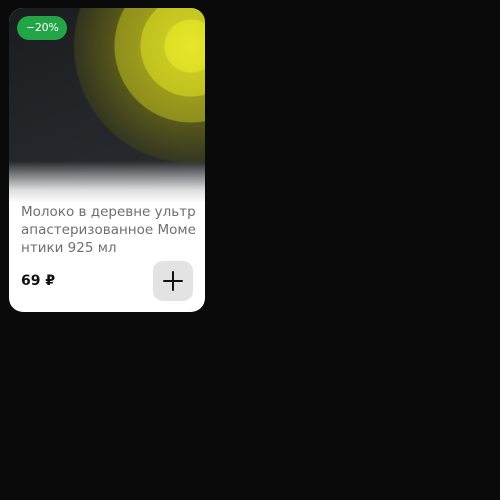 The image size is (500, 500). I want to click on discount-badge: −20%, so click(42, 28).